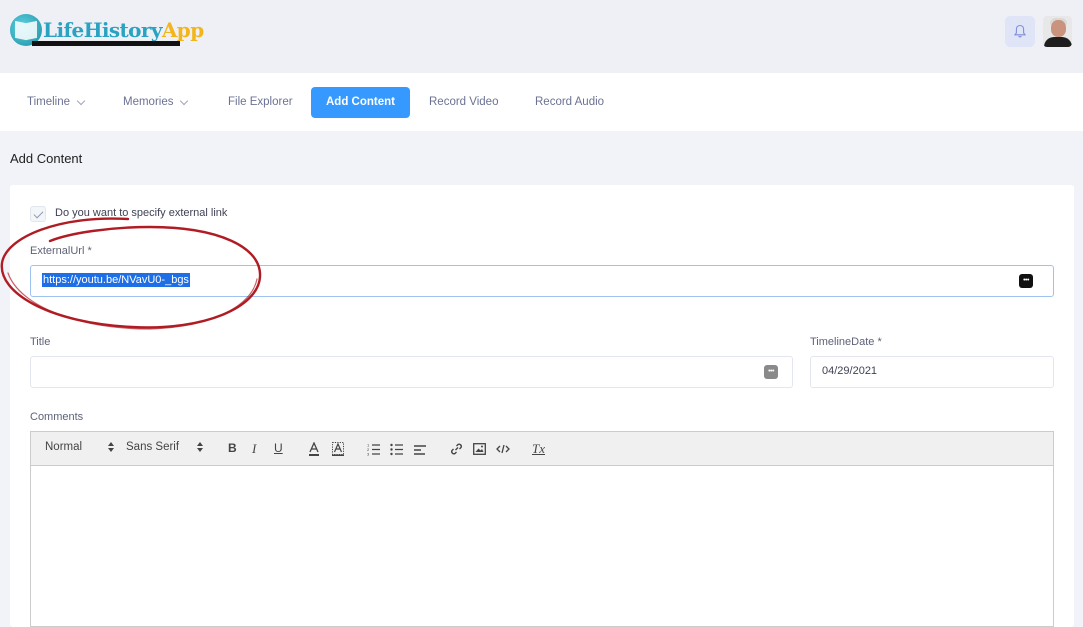 This screenshot has height=627, width=1083. Describe the element at coordinates (40, 342) in the screenshot. I see `title-label: Title` at that location.